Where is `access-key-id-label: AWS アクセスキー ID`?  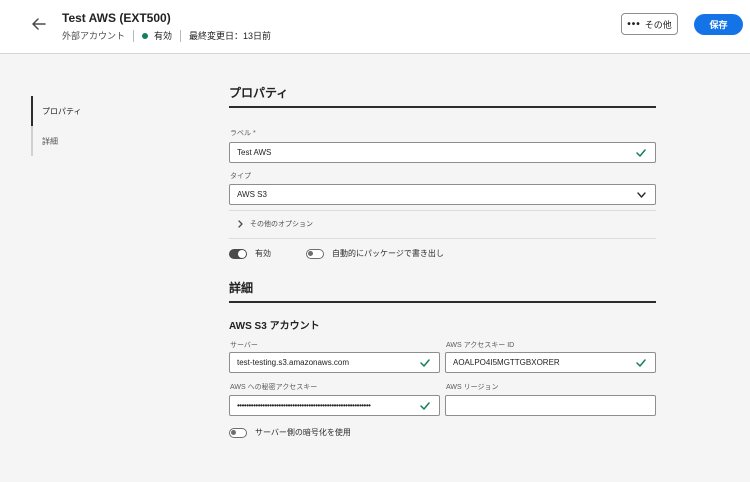 access-key-id-label: AWS アクセスキー ID is located at coordinates (480, 345).